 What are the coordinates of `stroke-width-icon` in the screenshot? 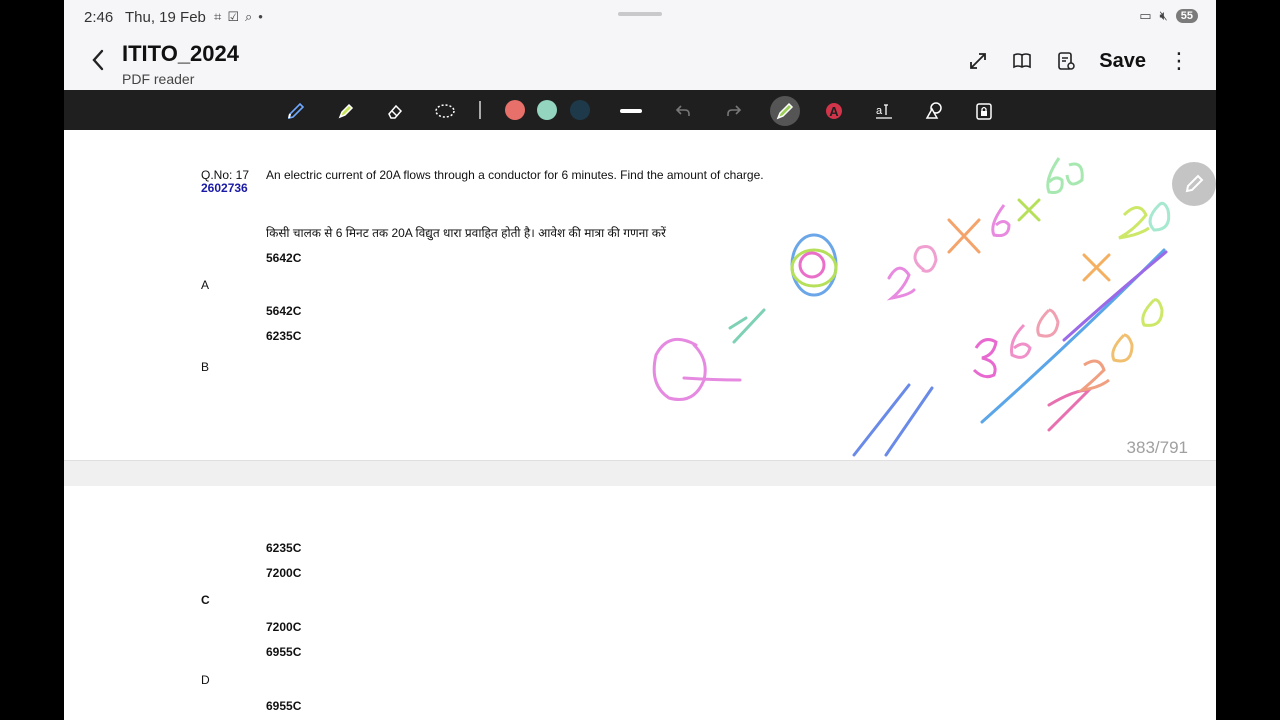 It's located at (631, 111).